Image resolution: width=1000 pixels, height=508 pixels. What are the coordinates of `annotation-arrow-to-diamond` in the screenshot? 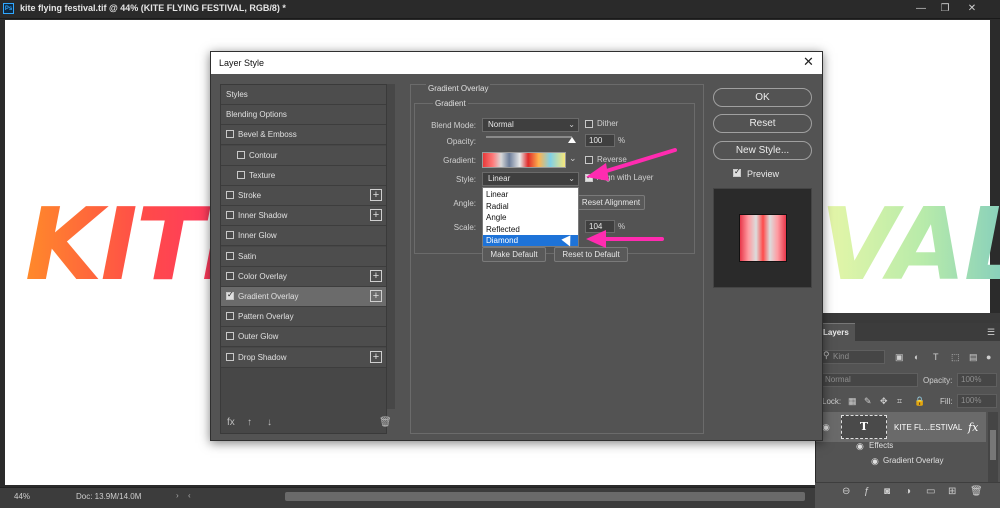 It's located at (625, 239).